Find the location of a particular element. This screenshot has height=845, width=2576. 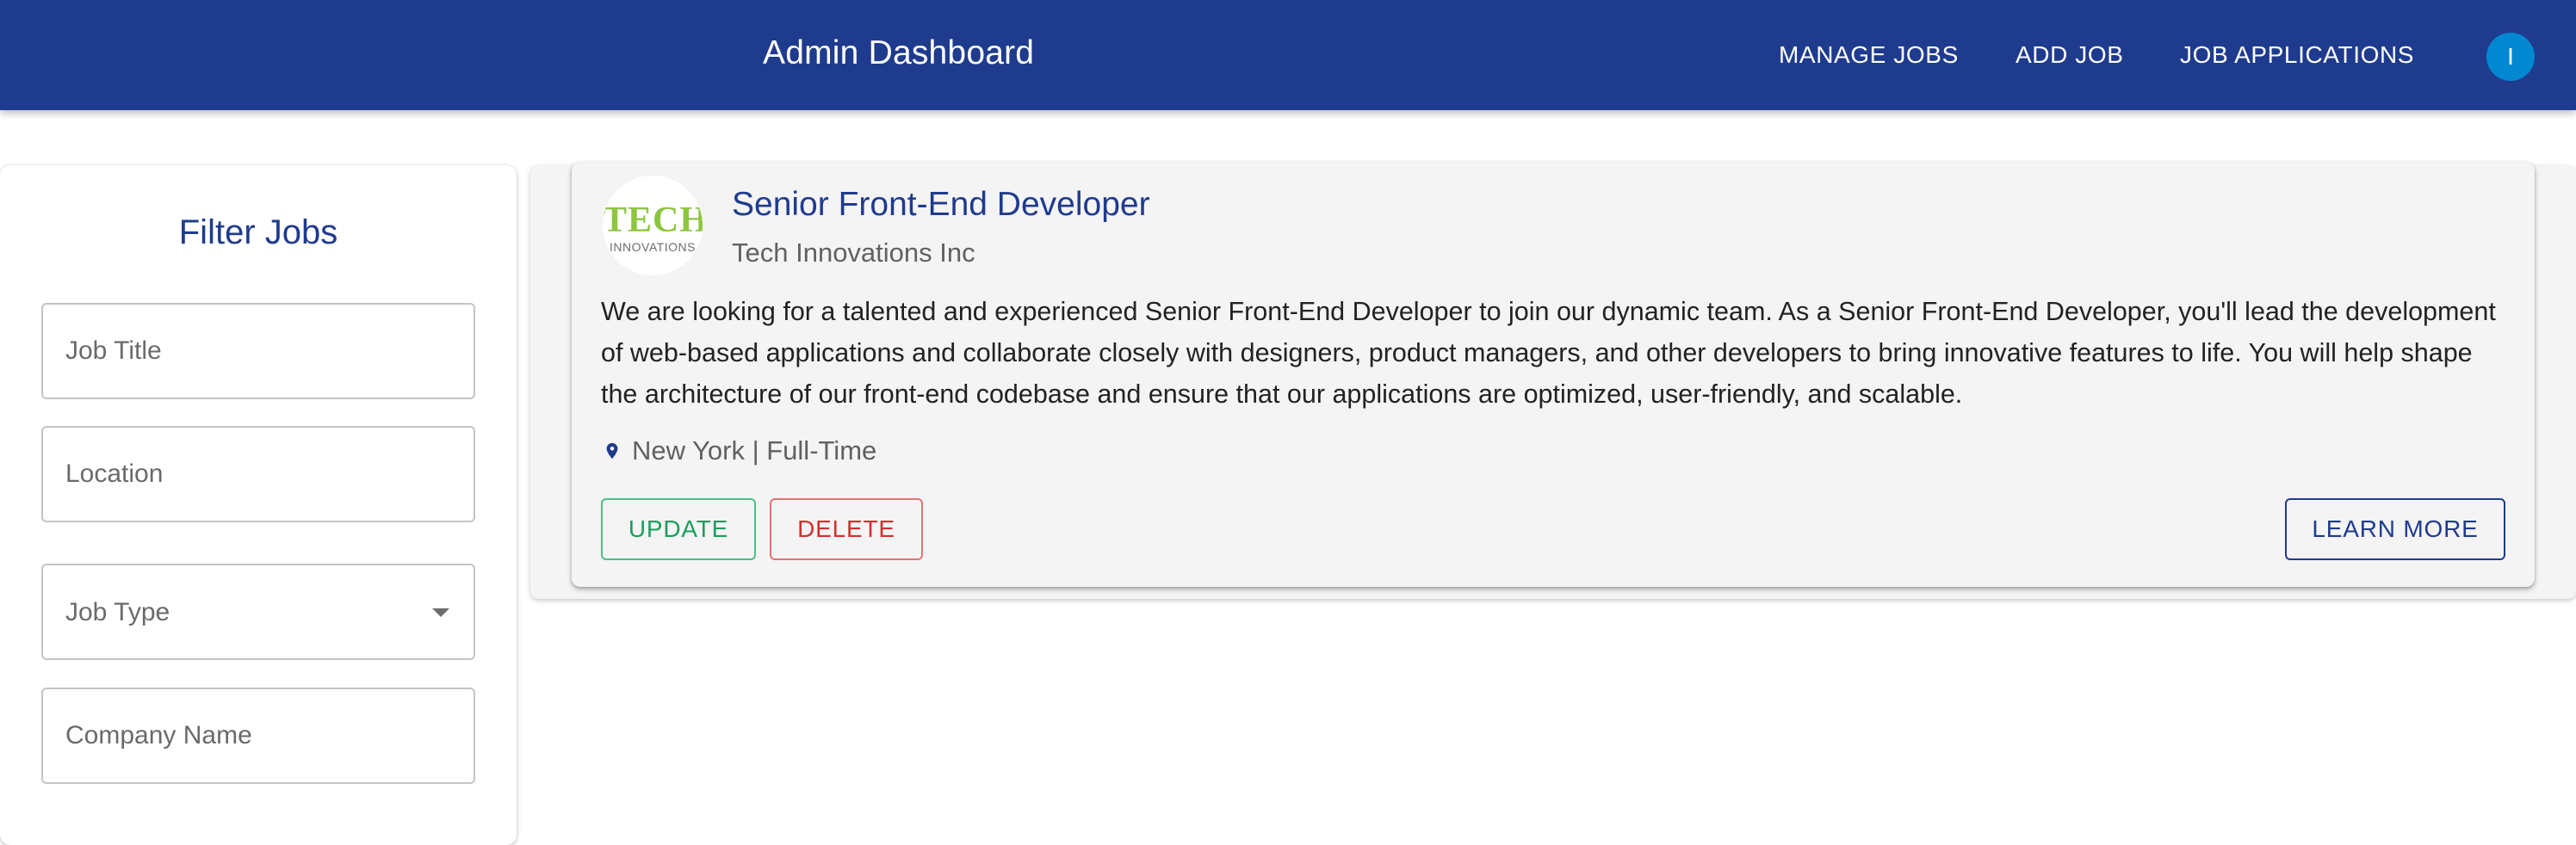

job-title-input is located at coordinates (258, 351).